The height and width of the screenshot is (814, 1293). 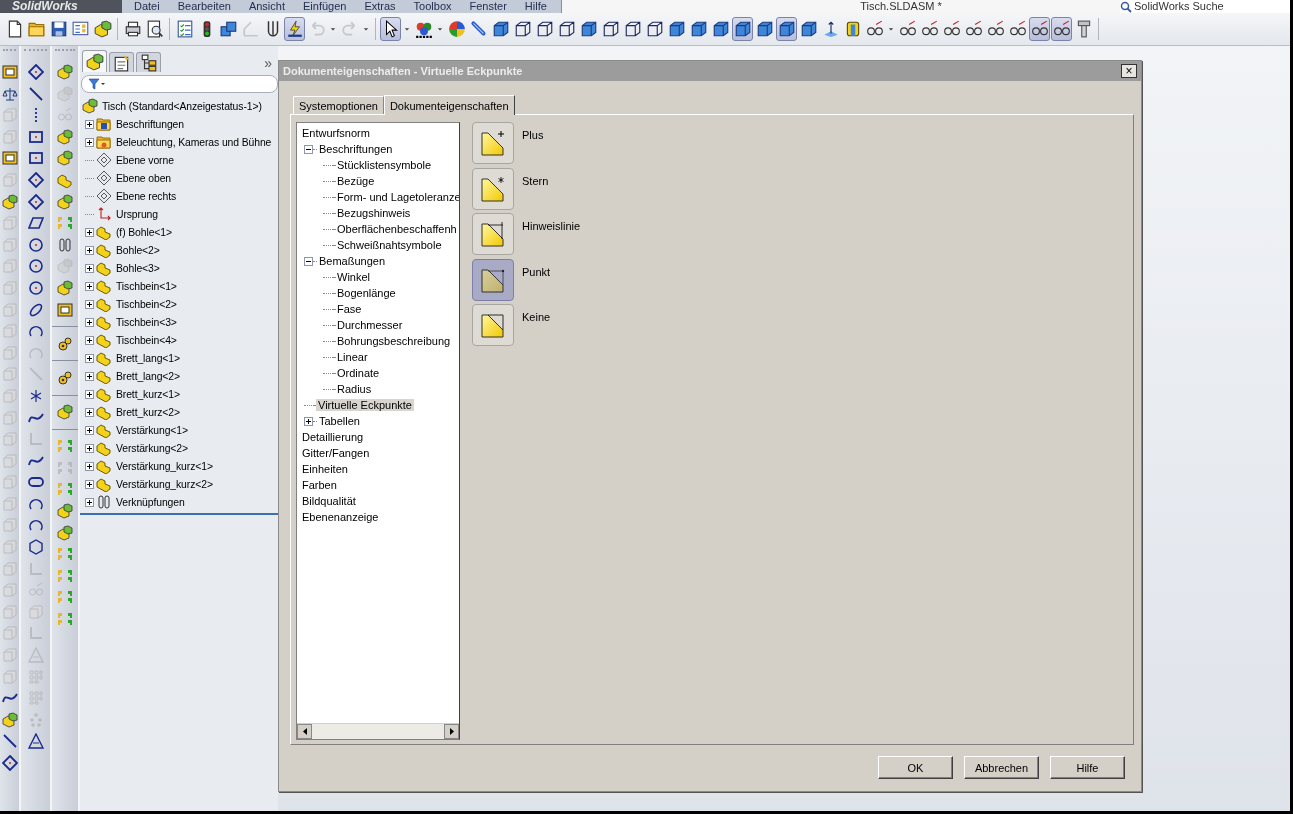 What do you see at coordinates (384, 165) in the screenshot?
I see `tree-item: Stücklistensymbole` at bounding box center [384, 165].